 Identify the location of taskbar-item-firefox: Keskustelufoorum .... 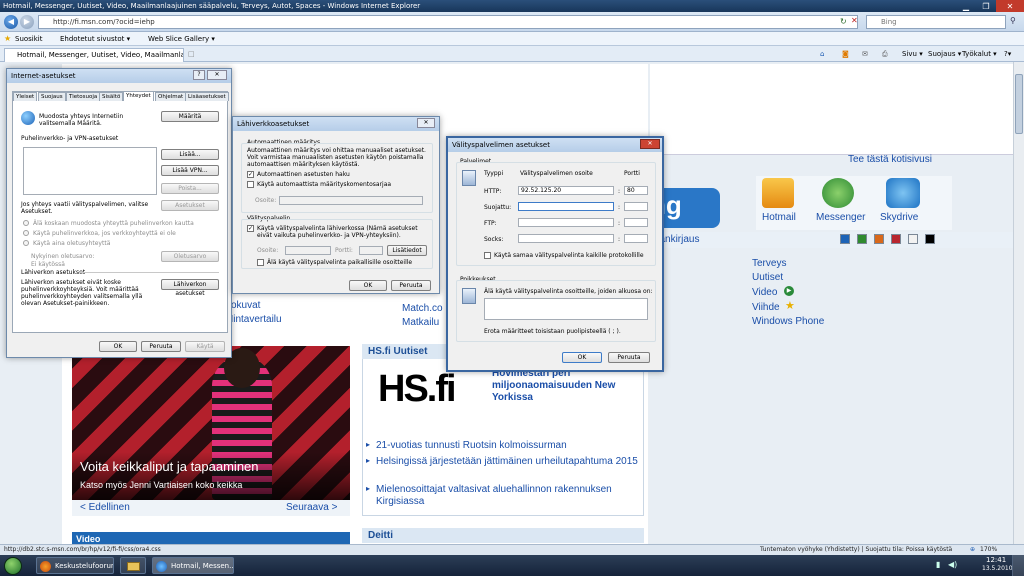
(75, 565).